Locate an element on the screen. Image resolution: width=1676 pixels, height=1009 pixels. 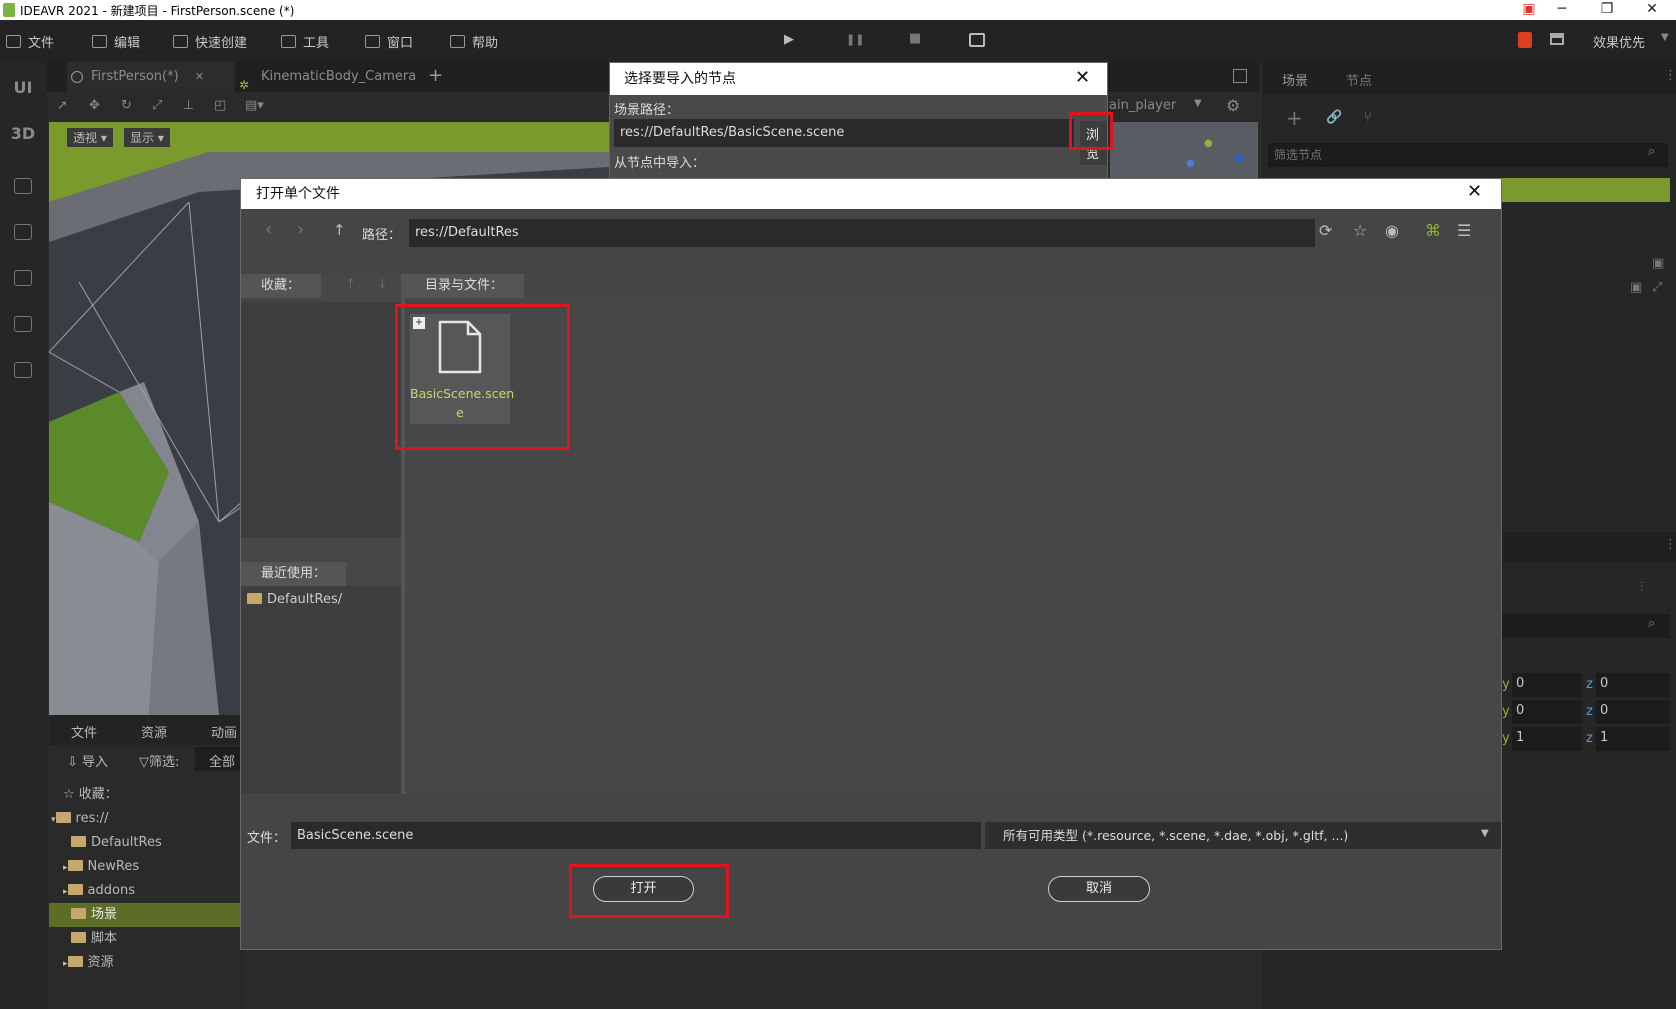
rotate-tool-icon: ↻ is located at coordinates (126, 105).